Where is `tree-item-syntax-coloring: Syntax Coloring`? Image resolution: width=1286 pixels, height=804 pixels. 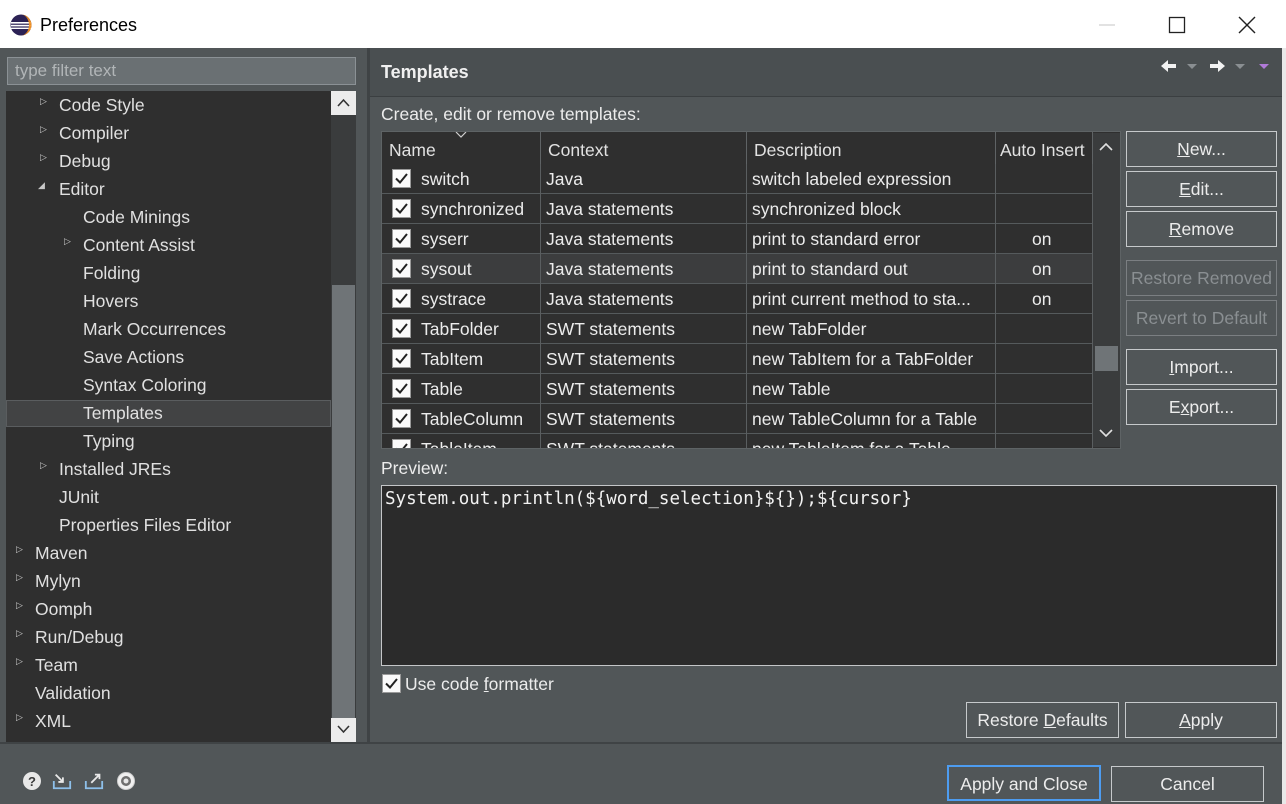 tree-item-syntax-coloring: Syntax Coloring is located at coordinates (168, 385).